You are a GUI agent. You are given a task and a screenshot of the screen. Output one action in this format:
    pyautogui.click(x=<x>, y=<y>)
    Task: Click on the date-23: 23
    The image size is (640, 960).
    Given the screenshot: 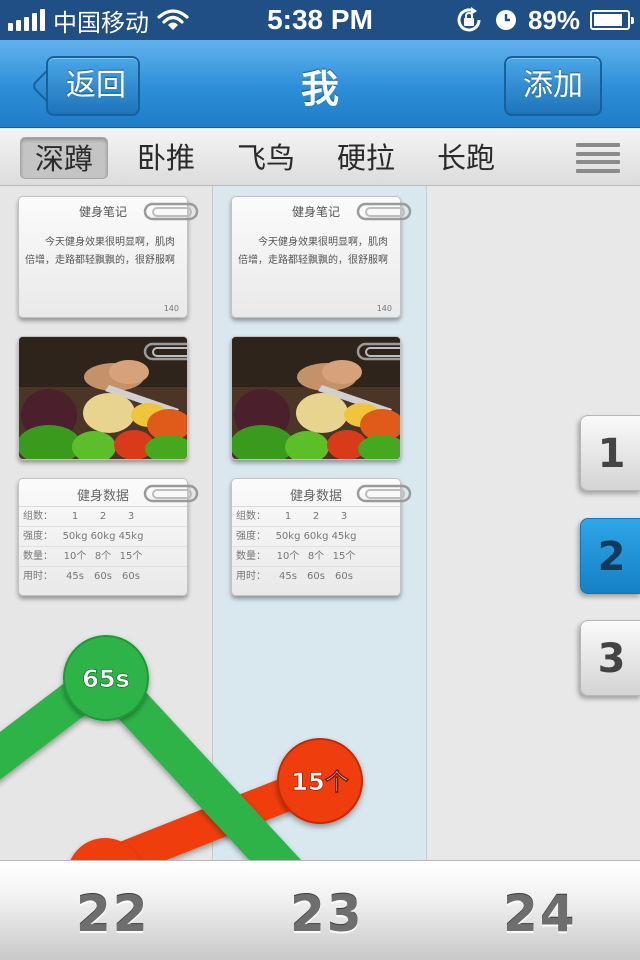 What is the action you would take?
    pyautogui.click(x=327, y=914)
    